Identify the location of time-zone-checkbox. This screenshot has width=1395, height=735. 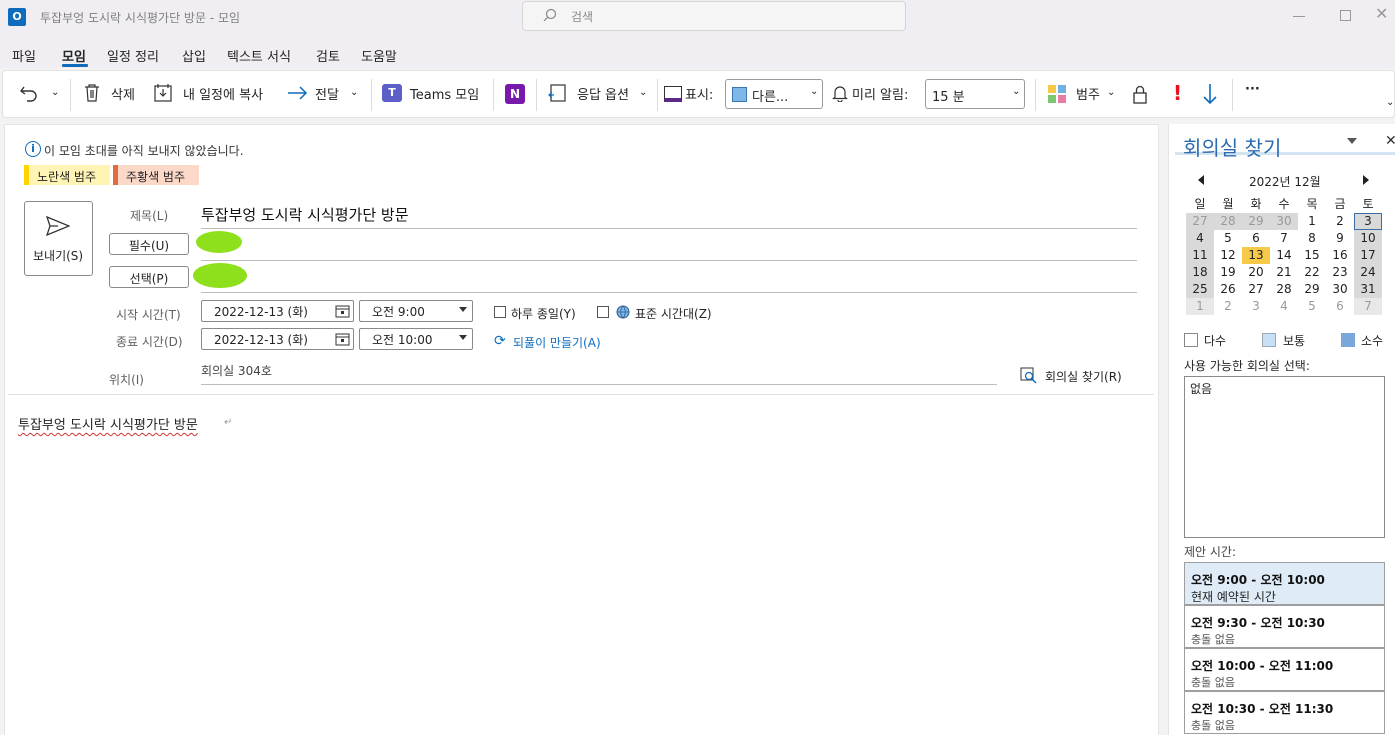
(603, 312).